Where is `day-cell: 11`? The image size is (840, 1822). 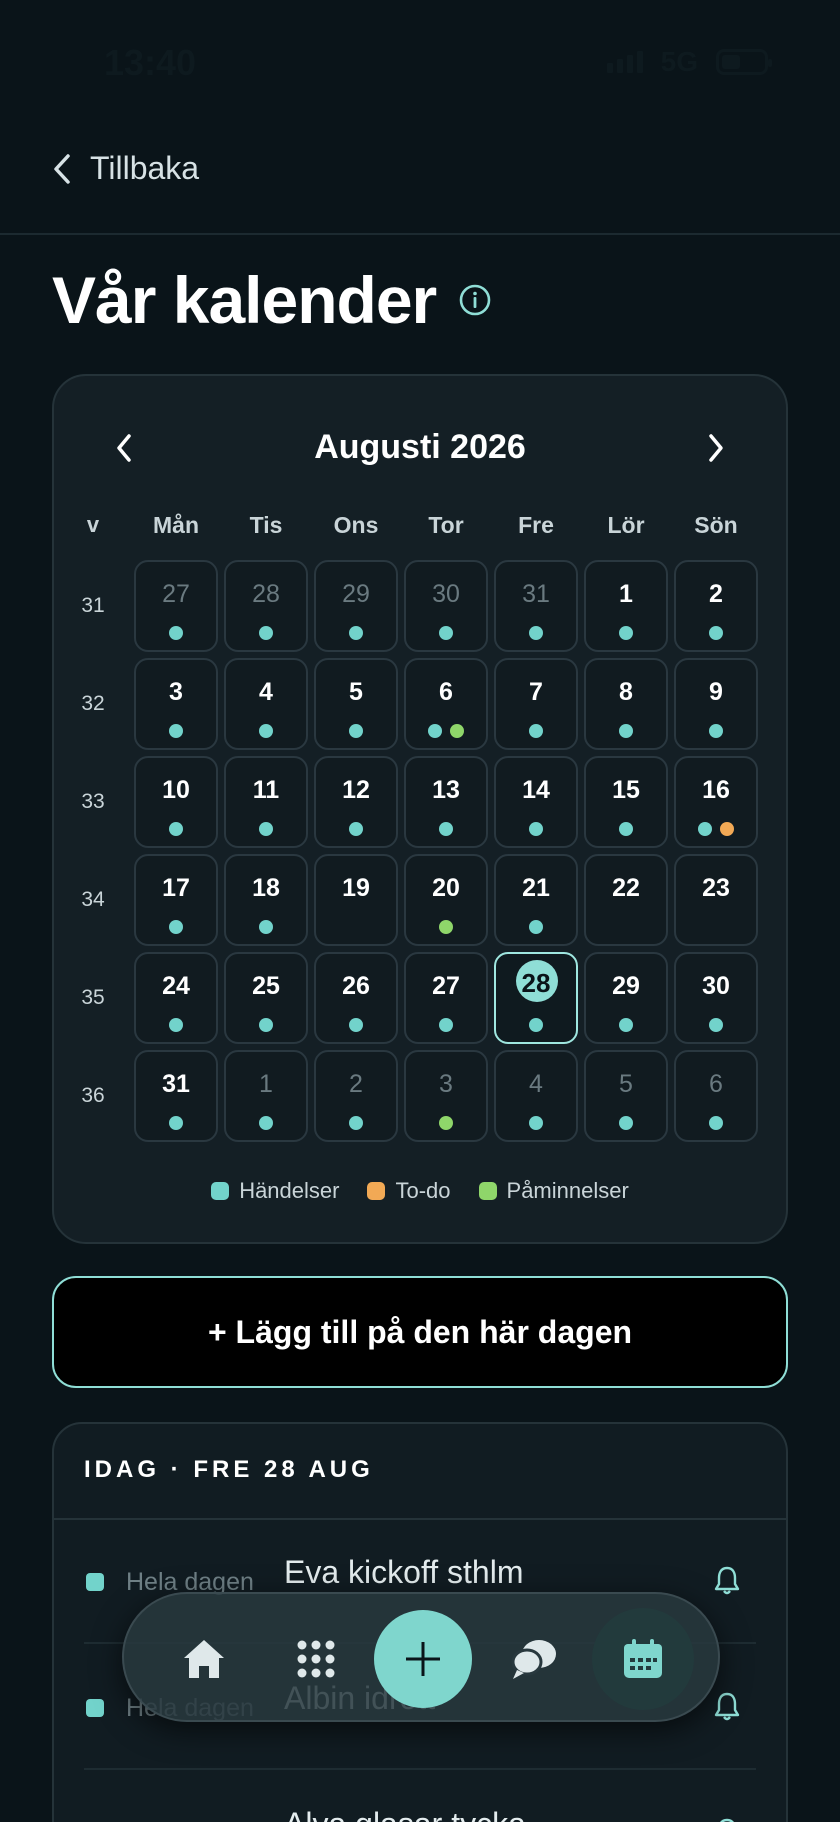
day-cell: 11 is located at coordinates (266, 802).